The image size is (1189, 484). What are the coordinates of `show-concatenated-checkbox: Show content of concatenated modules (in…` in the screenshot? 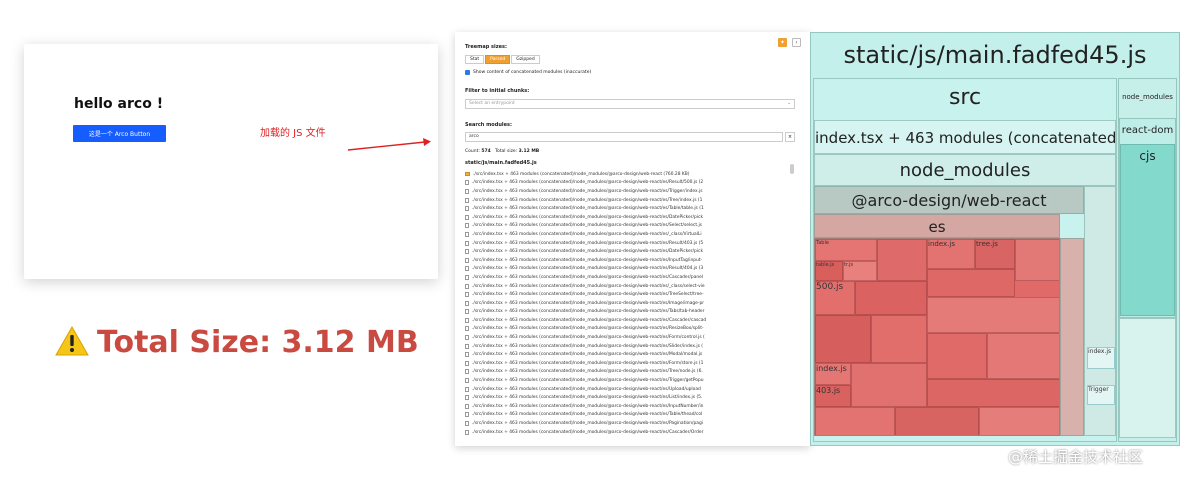 It's located at (528, 72).